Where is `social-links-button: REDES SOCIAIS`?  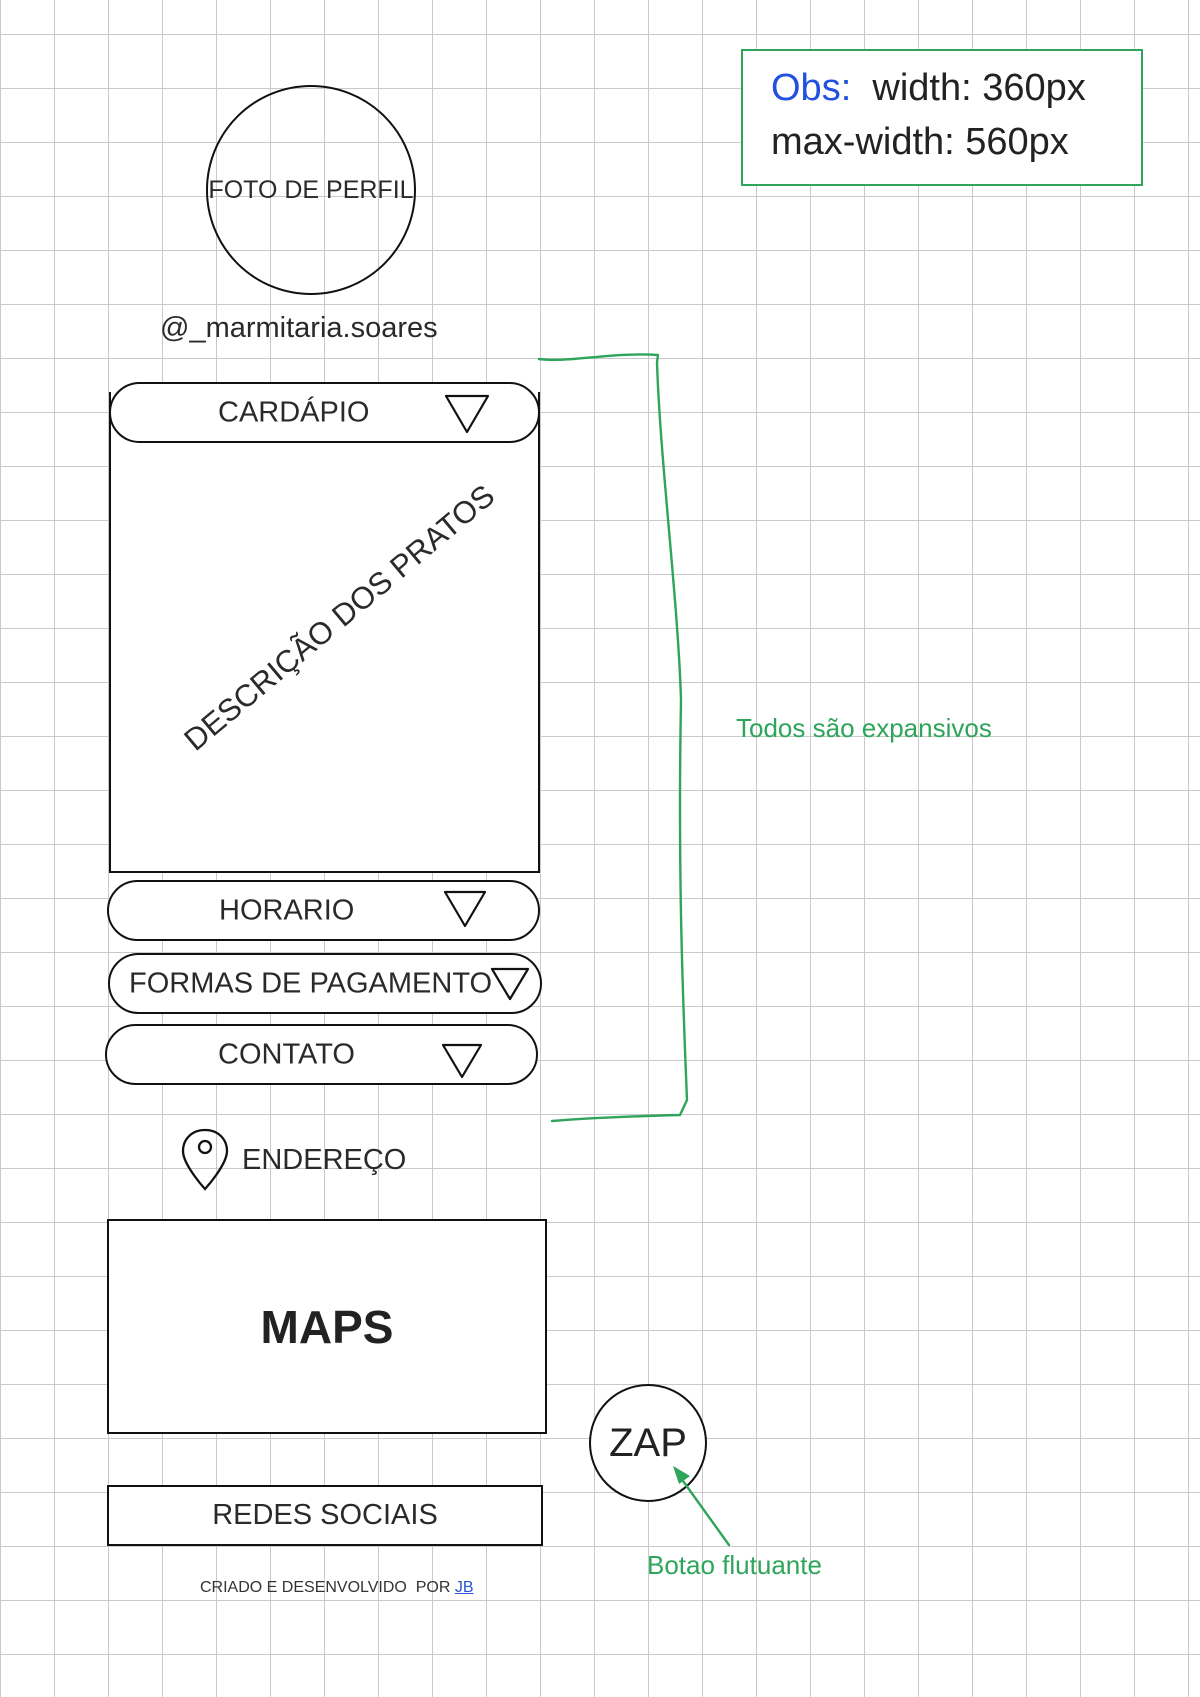 social-links-button: REDES SOCIAIS is located at coordinates (325, 1515).